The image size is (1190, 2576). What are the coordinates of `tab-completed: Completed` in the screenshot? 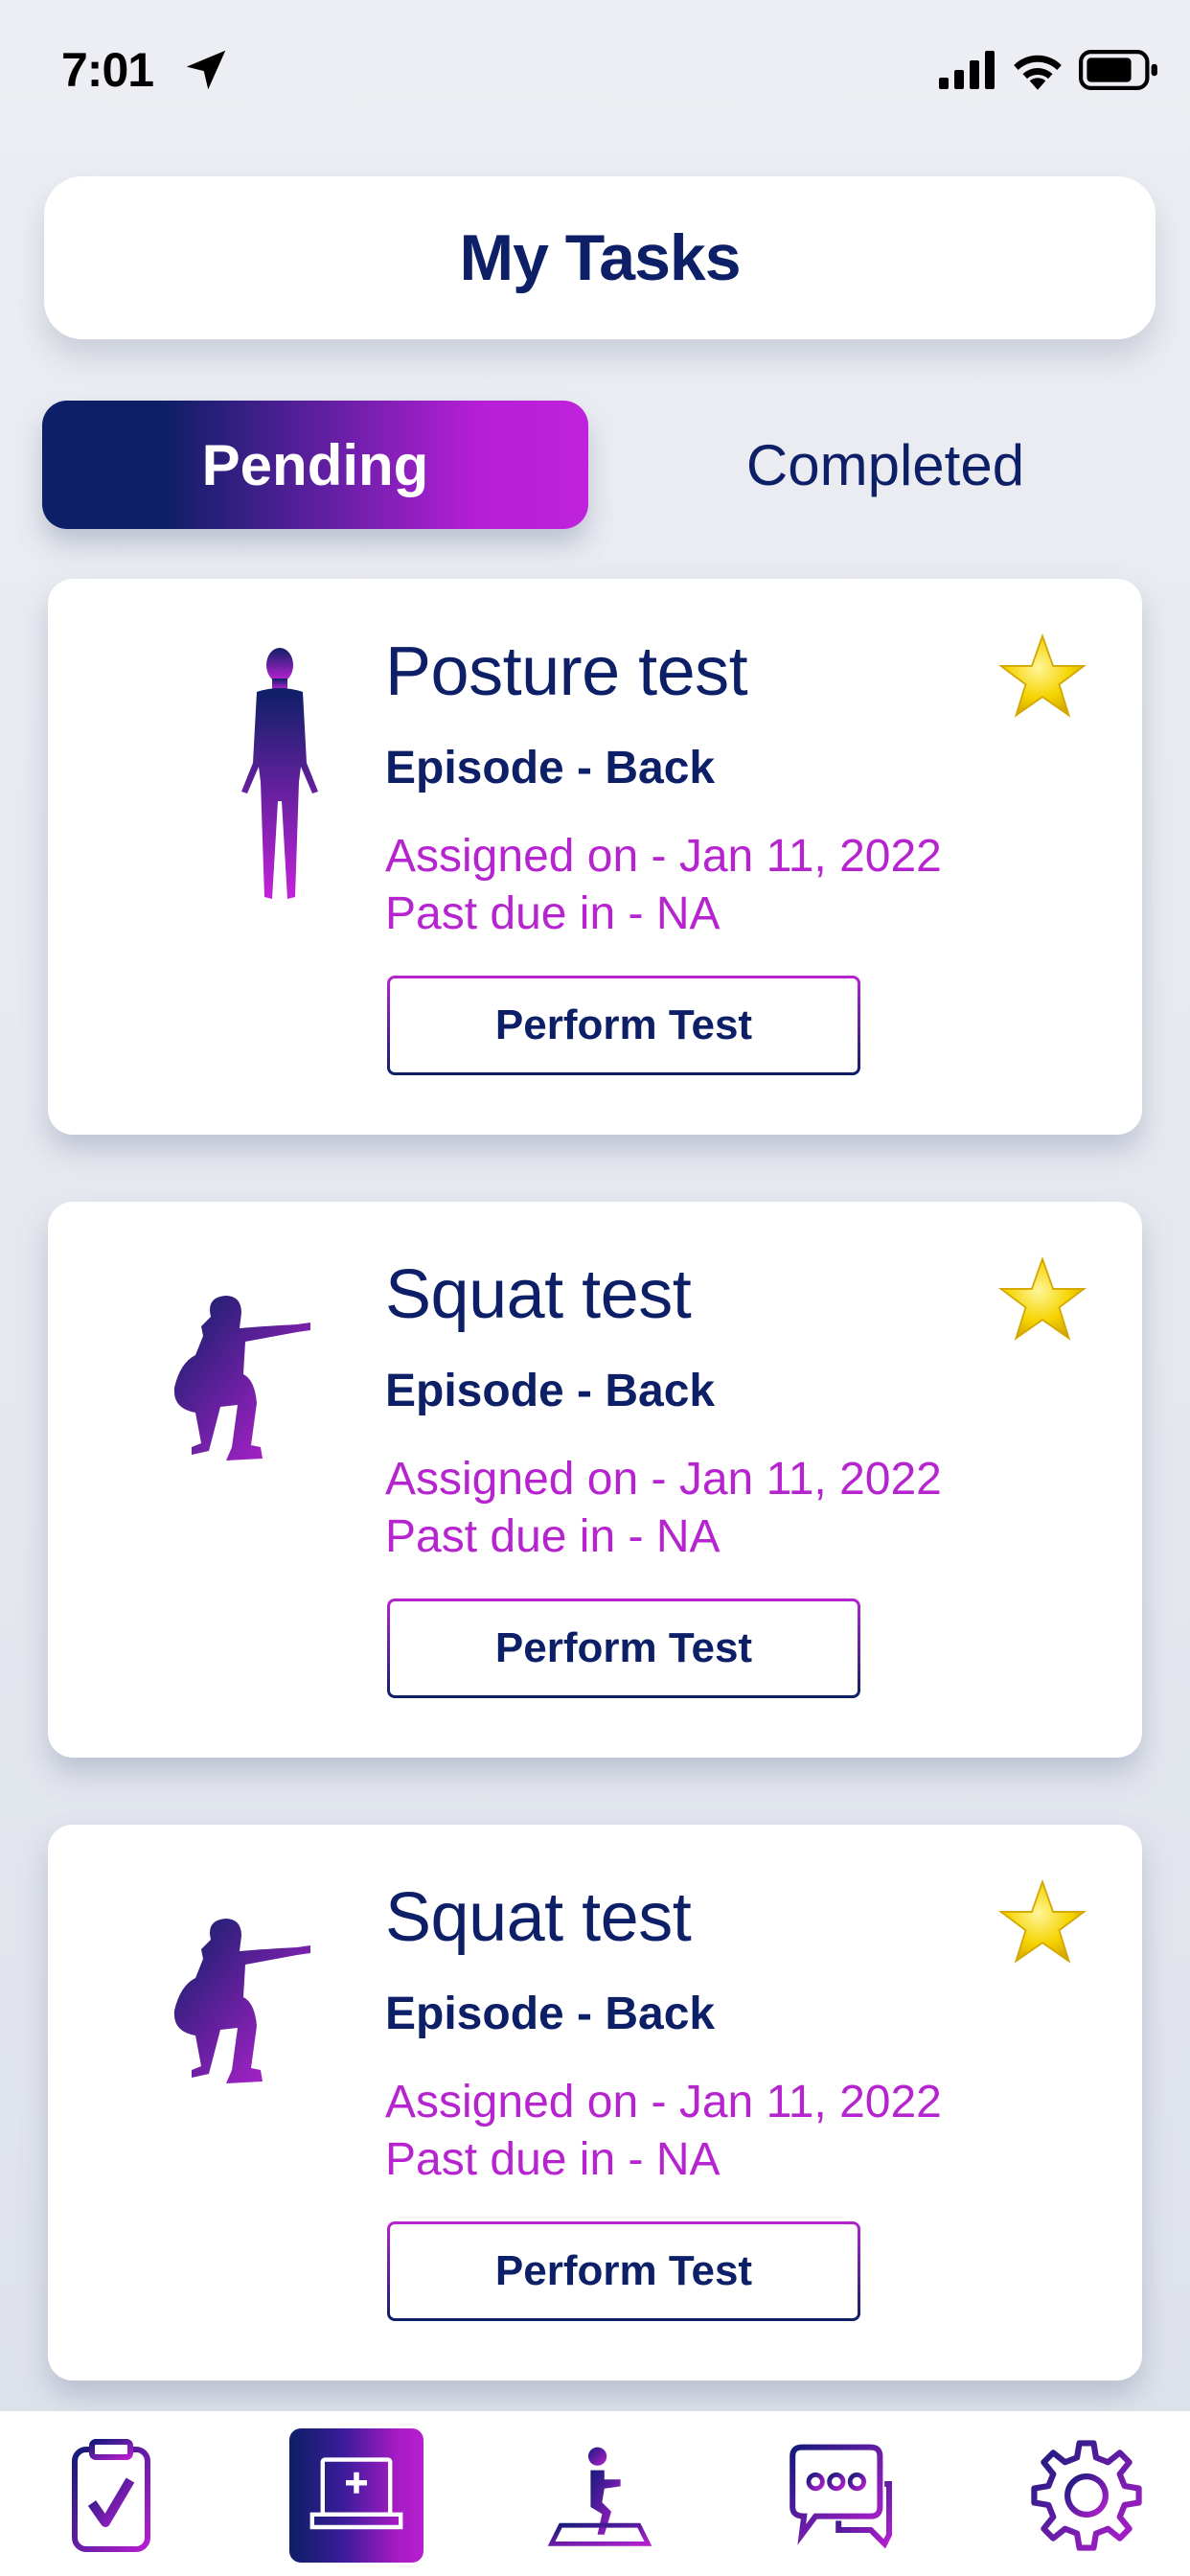 It's located at (886, 465).